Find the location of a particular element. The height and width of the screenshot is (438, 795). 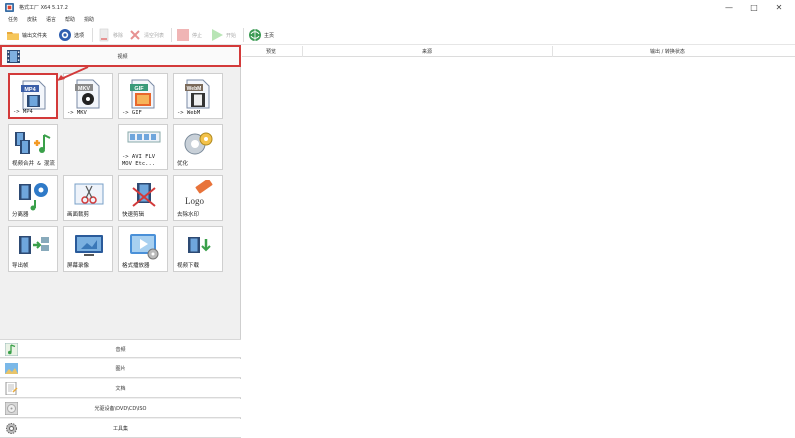

start-label: 开始 is located at coordinates (231, 35).